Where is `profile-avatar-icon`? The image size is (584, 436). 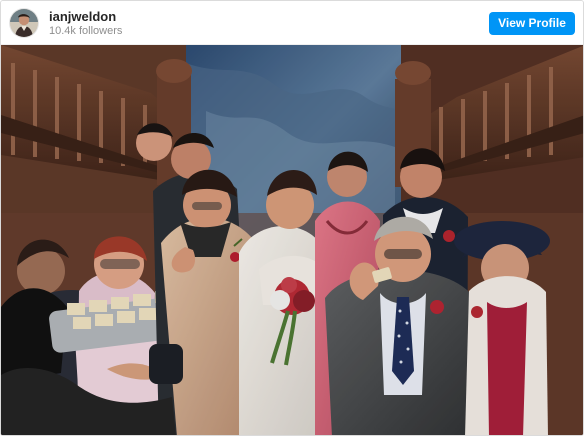 profile-avatar-icon is located at coordinates (24, 23).